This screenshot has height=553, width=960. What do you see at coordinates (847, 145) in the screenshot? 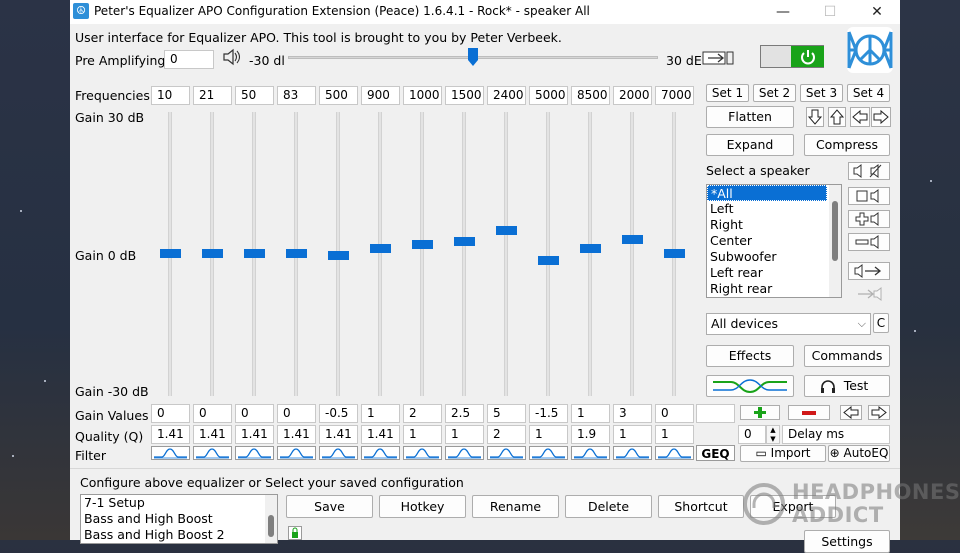
I see `compress-button: Compress` at bounding box center [847, 145].